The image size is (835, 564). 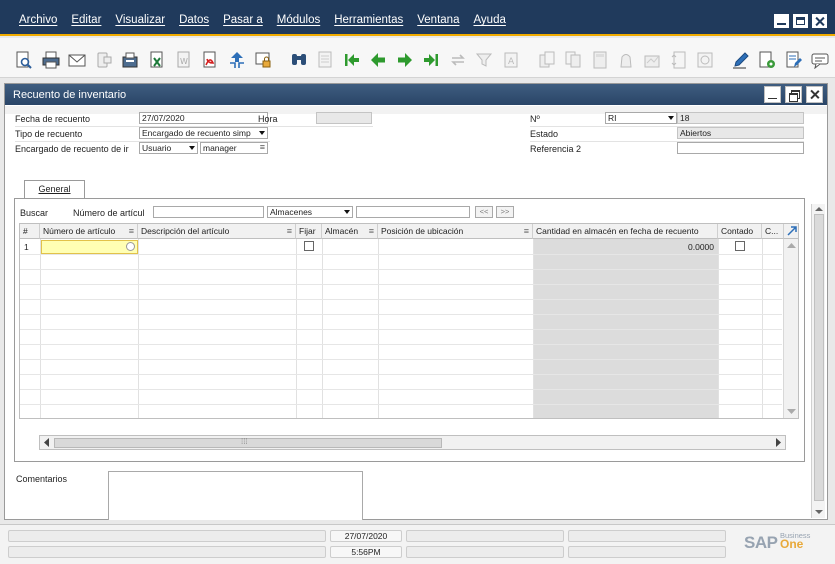 I want to click on expand-grid-button, so click(x=791, y=231).